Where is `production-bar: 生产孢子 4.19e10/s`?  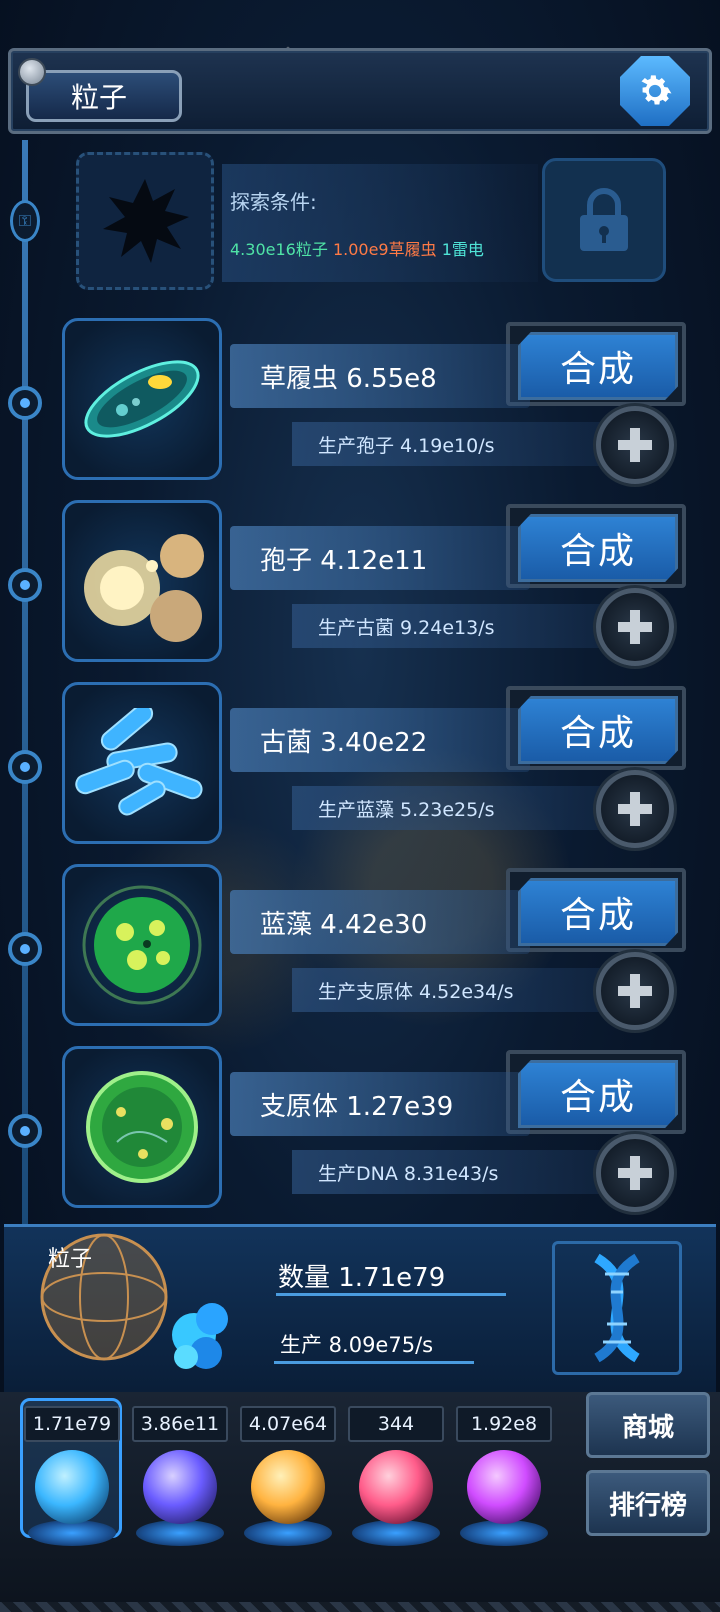
production-bar: 生产孢子 4.19e10/s is located at coordinates (450, 444).